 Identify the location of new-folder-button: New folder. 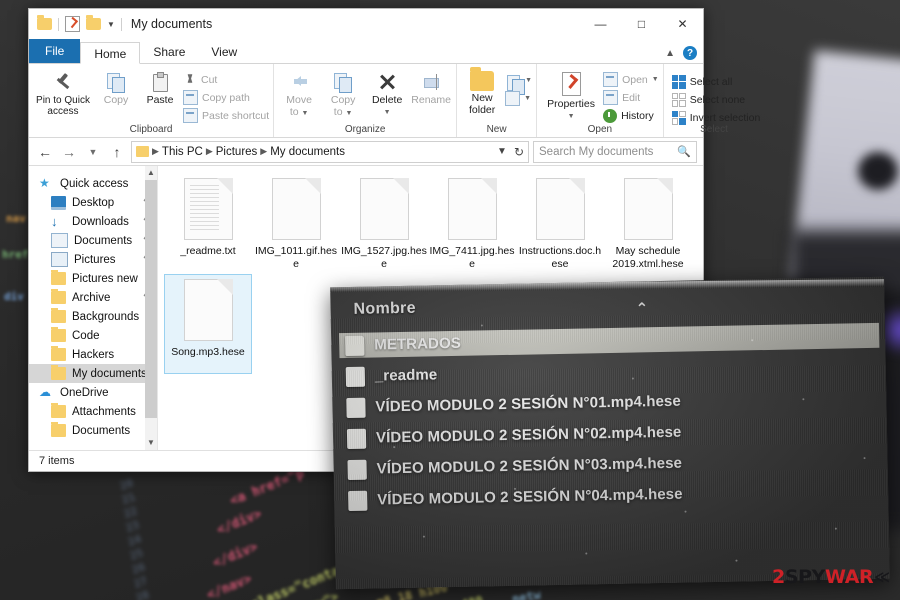
(482, 91).